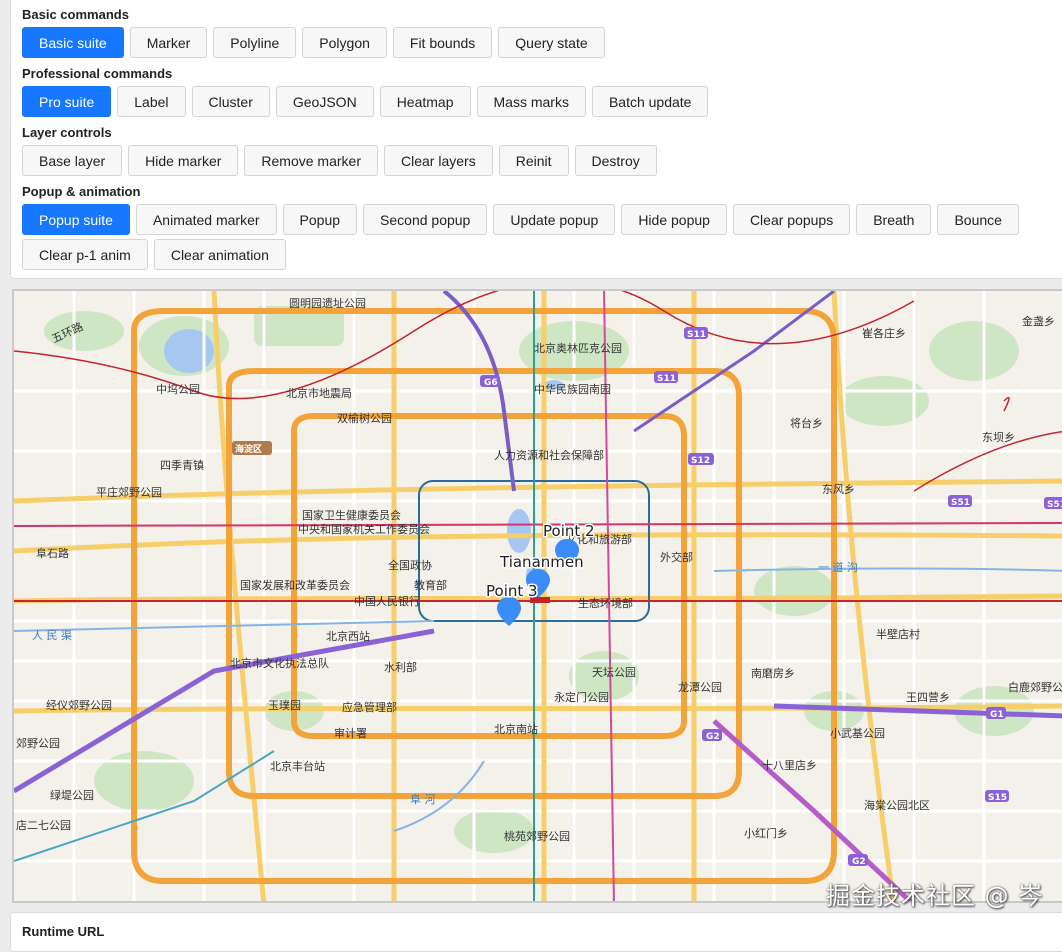  What do you see at coordinates (320, 219) in the screenshot?
I see `popup-button: Popup` at bounding box center [320, 219].